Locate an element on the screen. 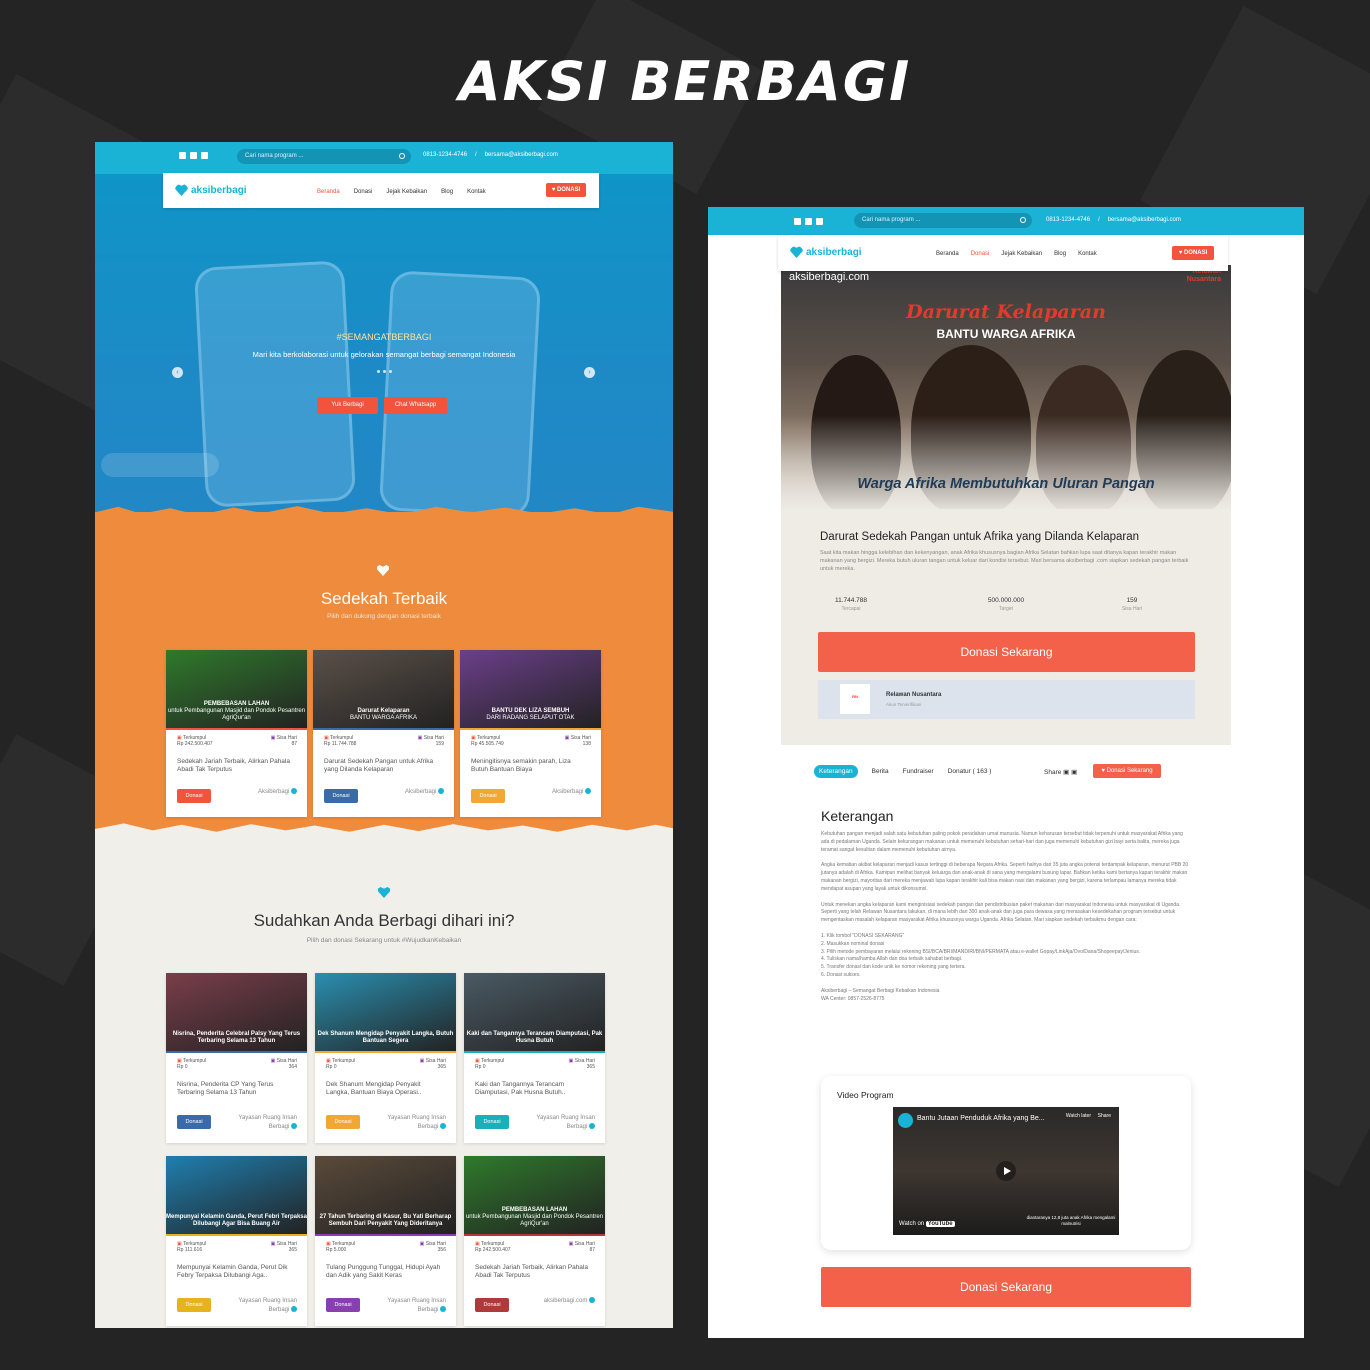 The height and width of the screenshot is (1370, 1370). card-meta: ▣ Terkumpul Rp 5.000 ▣ Sisa Hari 356 is located at coordinates (386, 1247).